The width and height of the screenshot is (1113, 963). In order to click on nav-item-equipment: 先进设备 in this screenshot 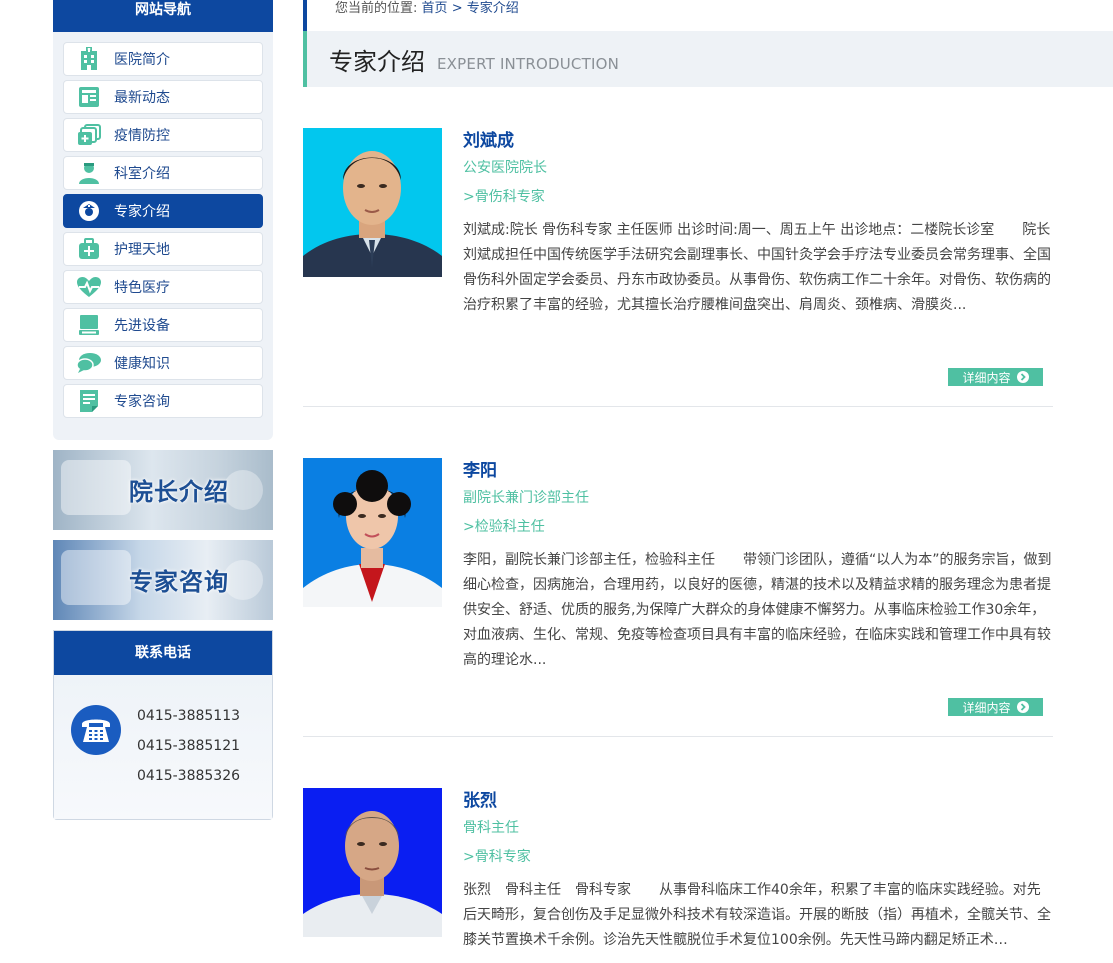, I will do `click(163, 325)`.